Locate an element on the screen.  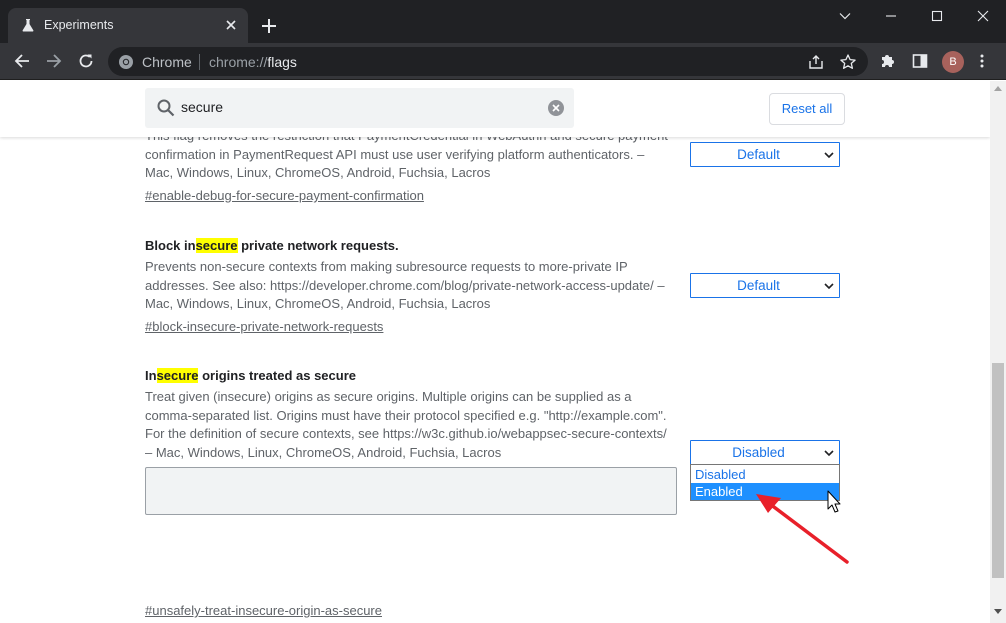
scroll-up-arrow-icon is located at coordinates (998, 88).